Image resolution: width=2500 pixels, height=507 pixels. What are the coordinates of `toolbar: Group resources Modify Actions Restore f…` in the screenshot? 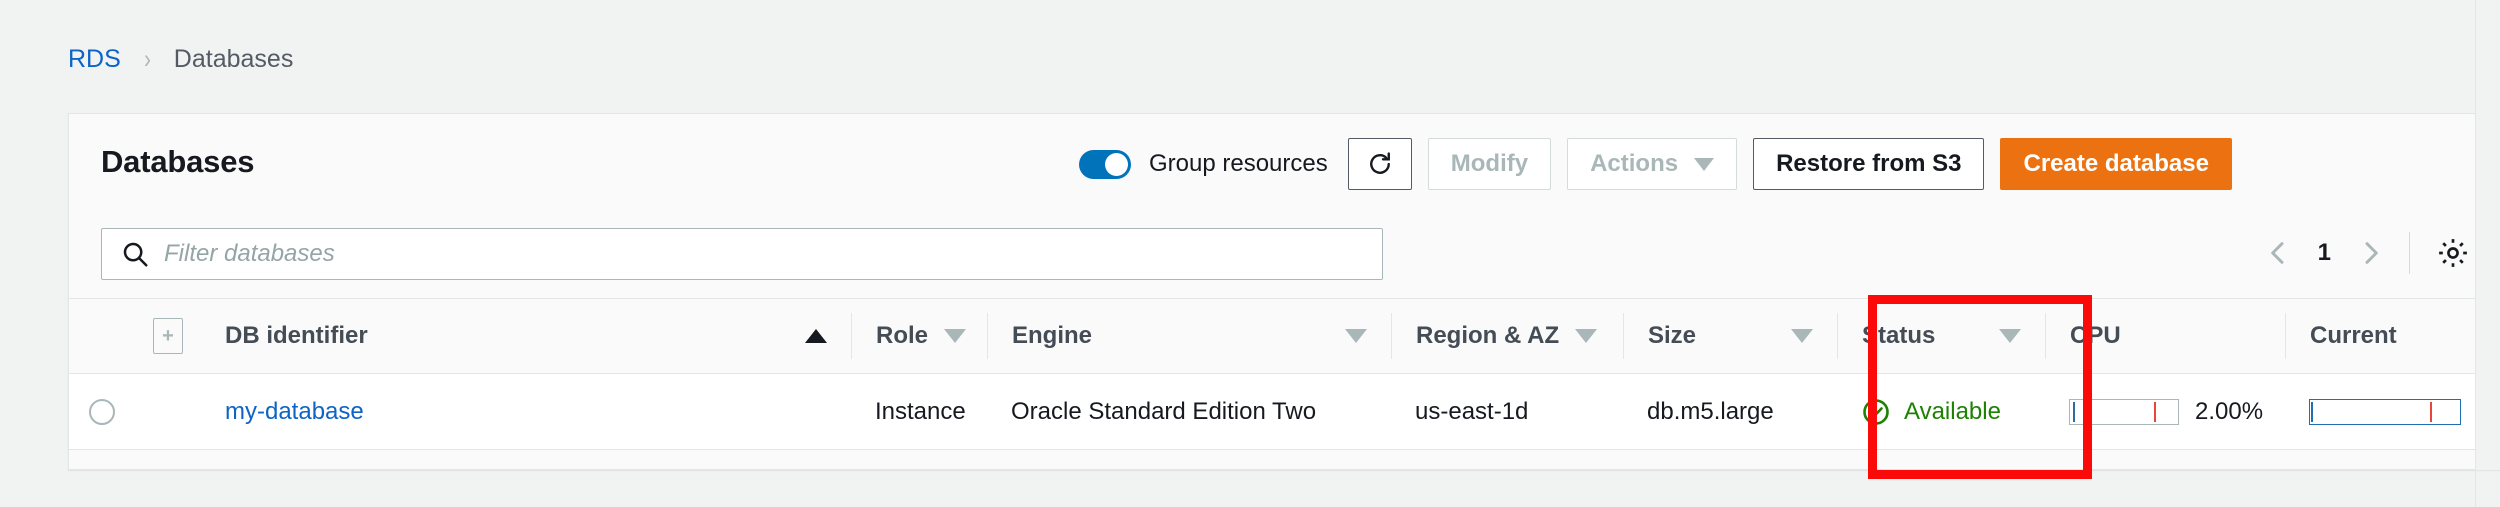 It's located at (1655, 164).